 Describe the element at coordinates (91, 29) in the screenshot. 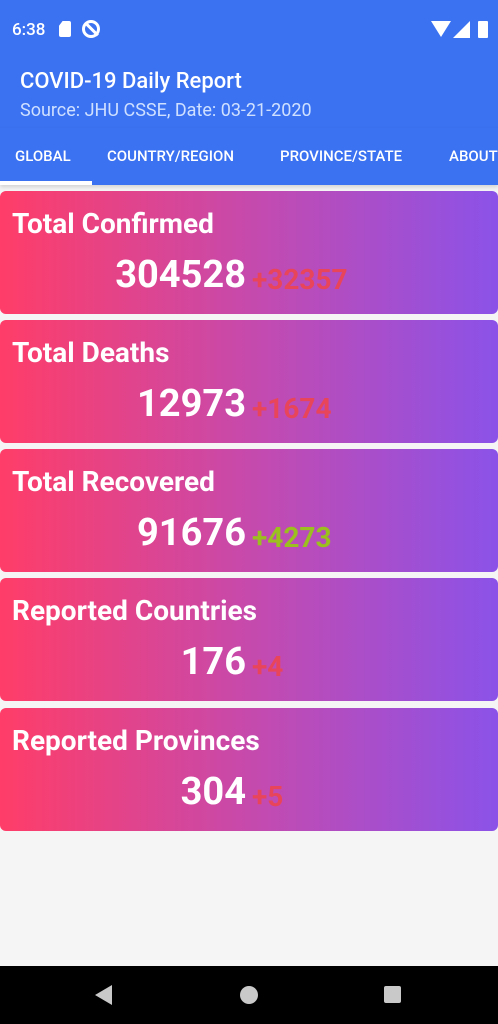

I see `no-disturb-icon` at that location.